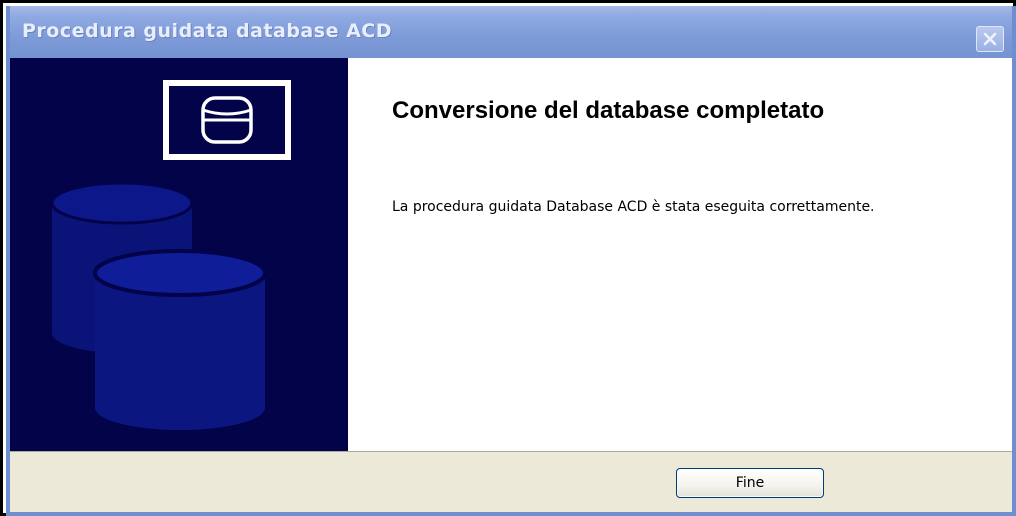 This screenshot has height=516, width=1016. I want to click on database-logo, so click(227, 120).